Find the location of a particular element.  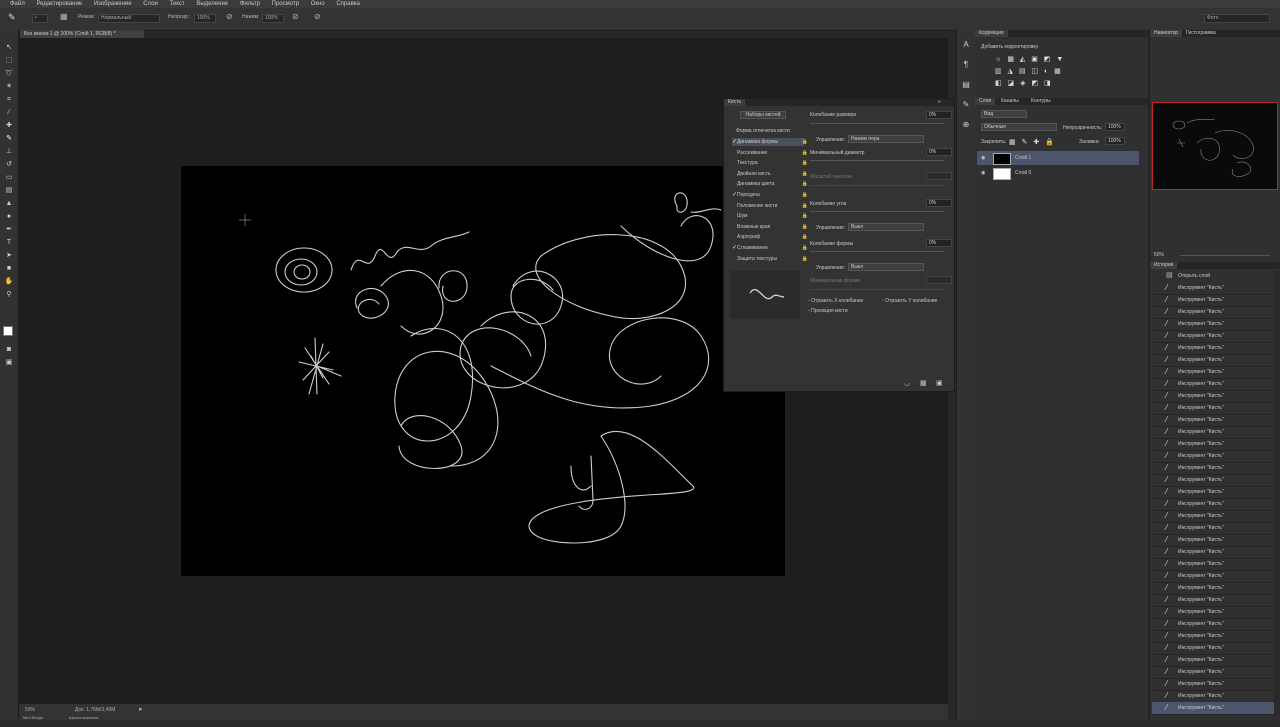

min-roundness-value is located at coordinates (939, 280).